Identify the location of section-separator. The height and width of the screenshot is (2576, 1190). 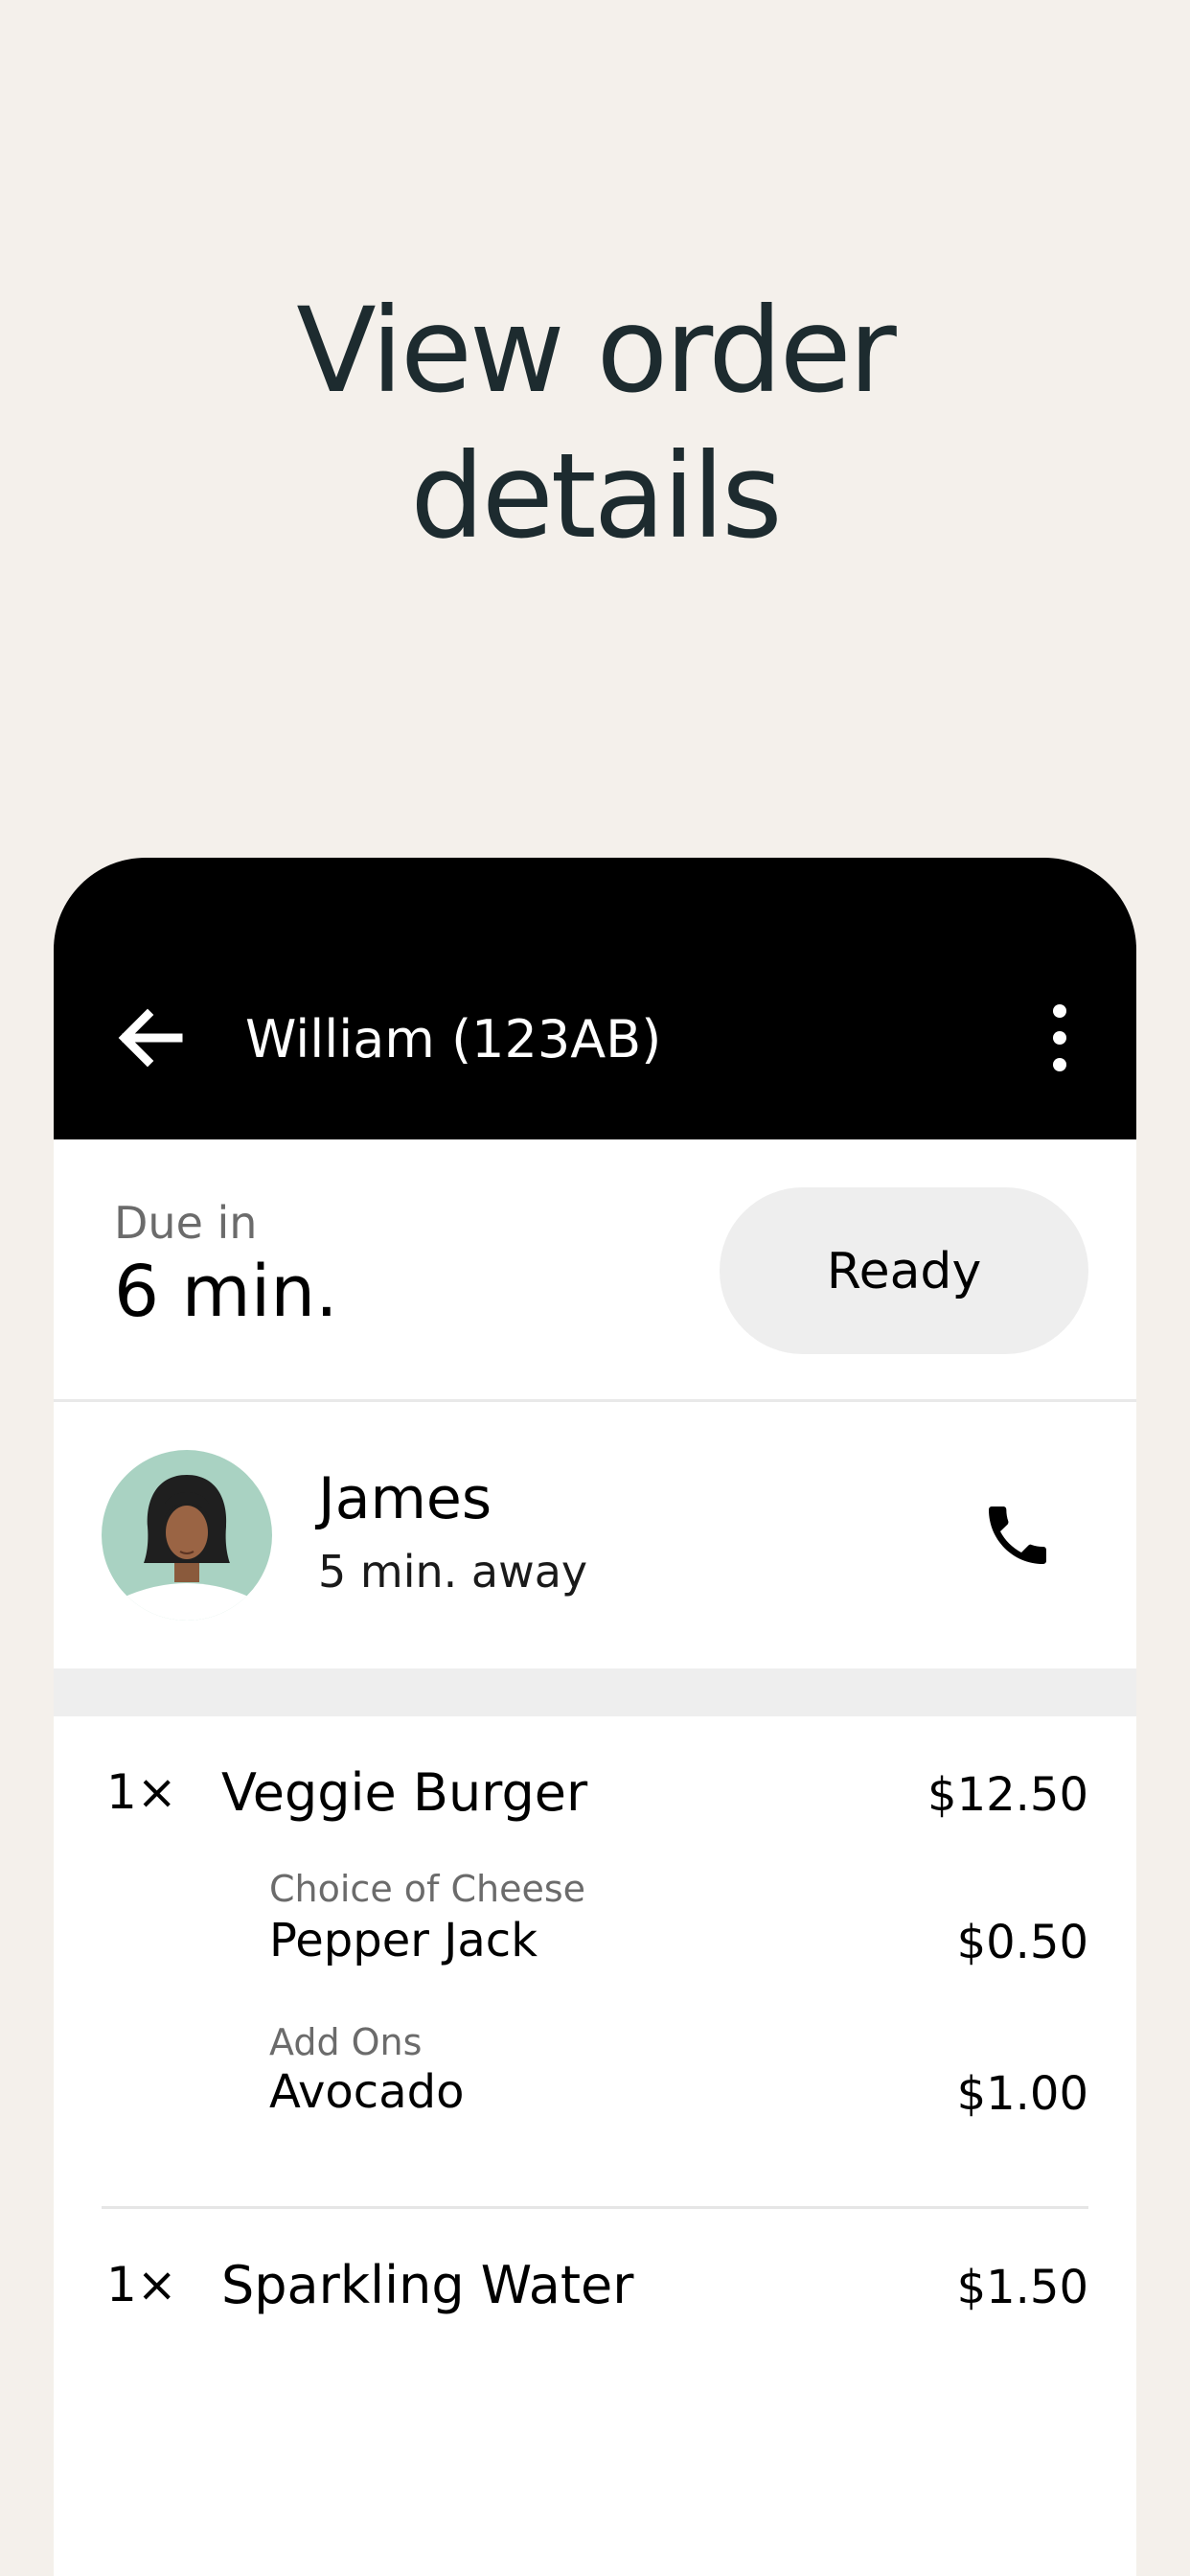
(595, 1692).